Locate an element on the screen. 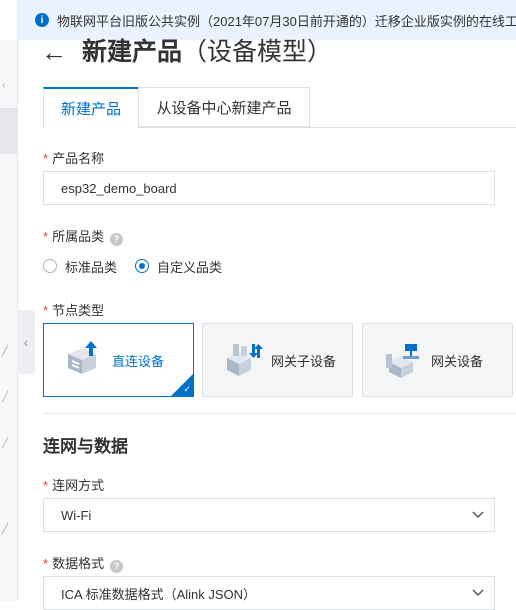  product-name-label: * 产品名称 is located at coordinates (73, 157).